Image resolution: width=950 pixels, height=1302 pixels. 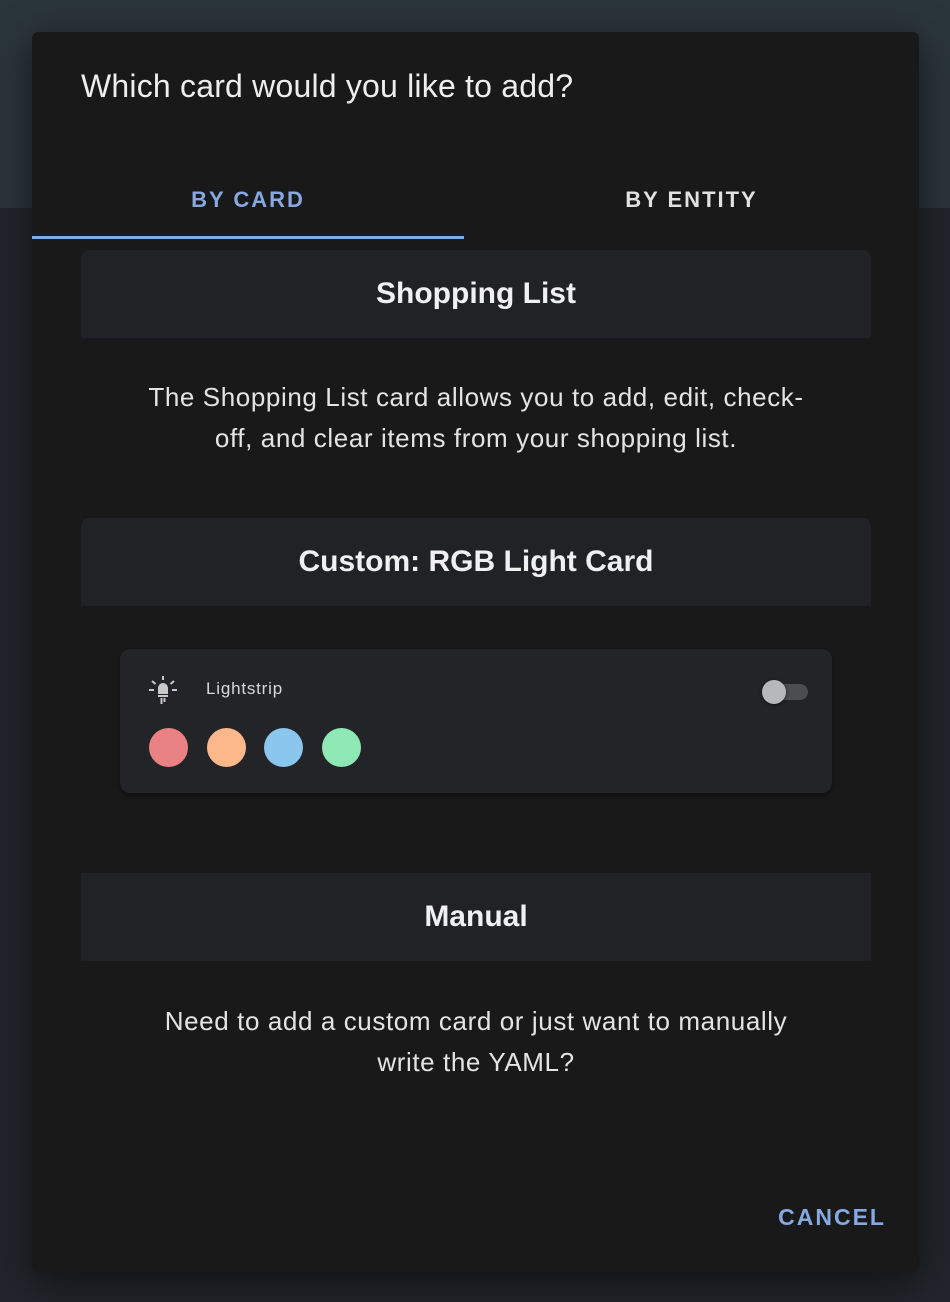 What do you see at coordinates (476, 721) in the screenshot?
I see `rgb-light-card-preview: Lightstrip` at bounding box center [476, 721].